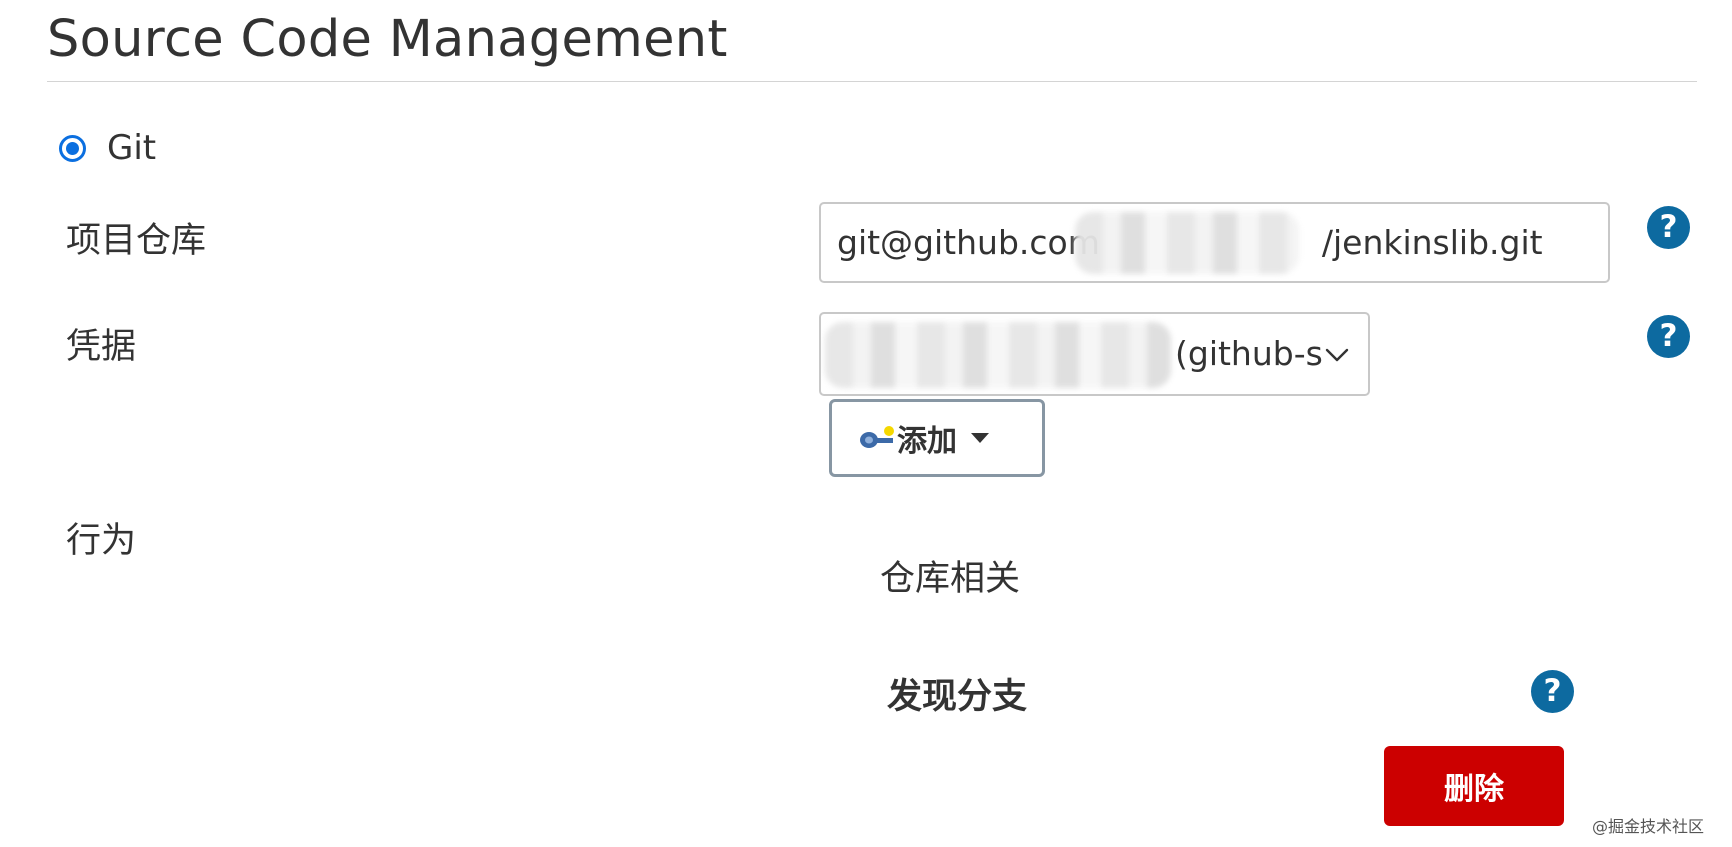 This screenshot has height=847, width=1732. I want to click on scm-option-git: Git, so click(107, 148).